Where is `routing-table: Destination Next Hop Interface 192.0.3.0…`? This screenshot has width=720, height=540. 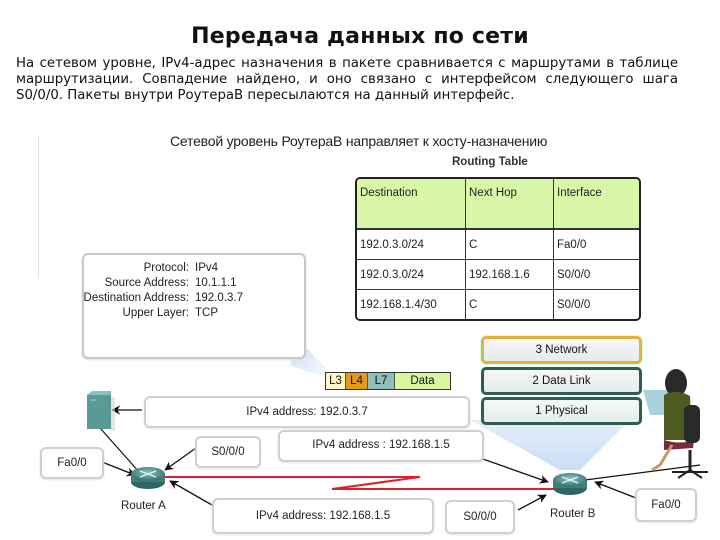 routing-table: Destination Next Hop Interface 192.0.3.0… is located at coordinates (498, 249).